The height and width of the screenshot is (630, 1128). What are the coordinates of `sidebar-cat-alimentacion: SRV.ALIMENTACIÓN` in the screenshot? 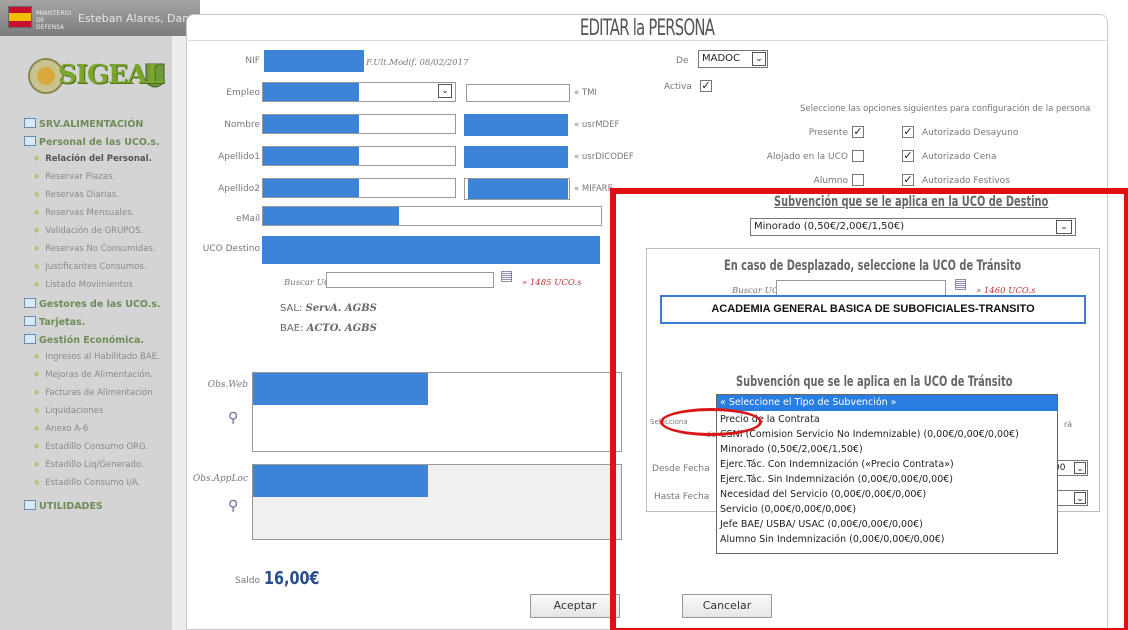 It's located at (83, 124).